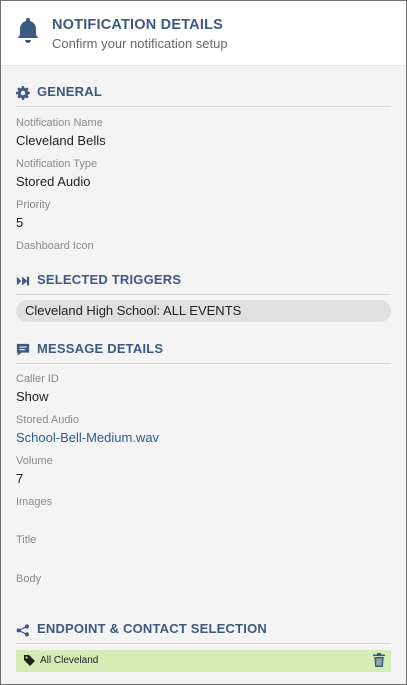 This screenshot has width=407, height=685. I want to click on dashboard-icon-label: Dashboard Icon, so click(55, 246).